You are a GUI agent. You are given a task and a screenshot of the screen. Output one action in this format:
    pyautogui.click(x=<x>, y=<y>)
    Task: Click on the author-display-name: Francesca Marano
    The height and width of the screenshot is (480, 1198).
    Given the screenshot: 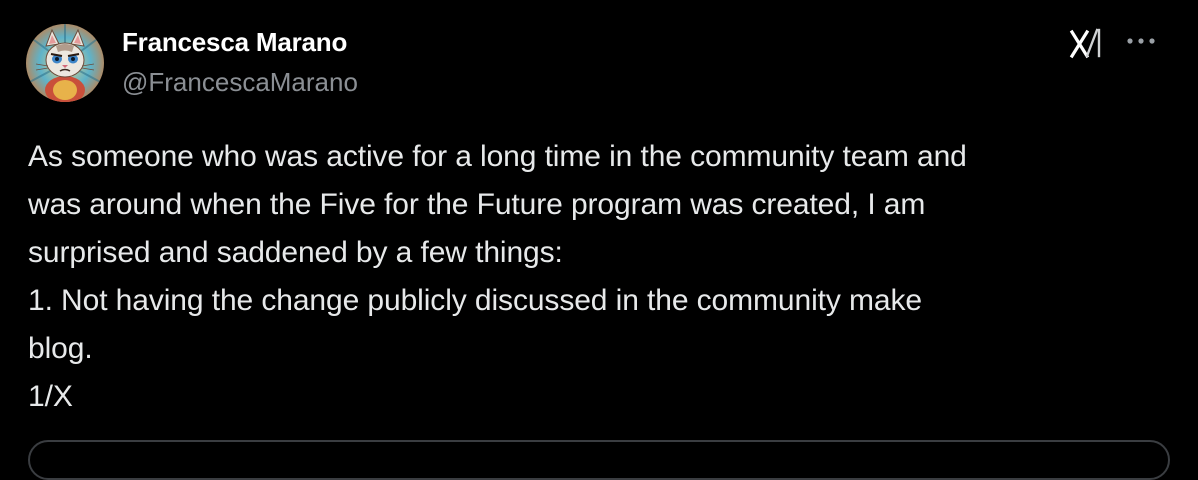 What is the action you would take?
    pyautogui.click(x=234, y=42)
    